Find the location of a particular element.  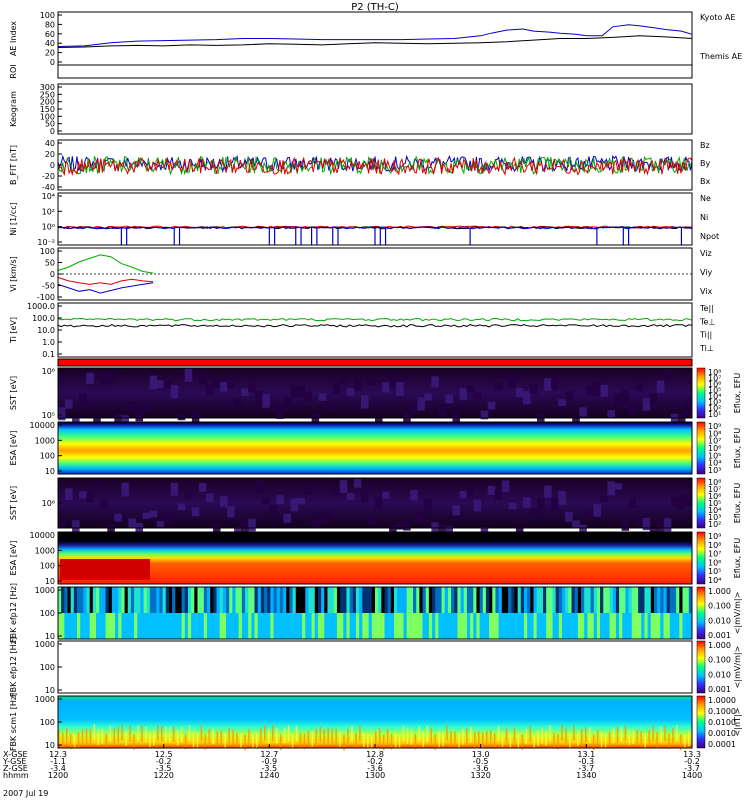

ytick-label: 10000 is located at coordinates (42, 535).